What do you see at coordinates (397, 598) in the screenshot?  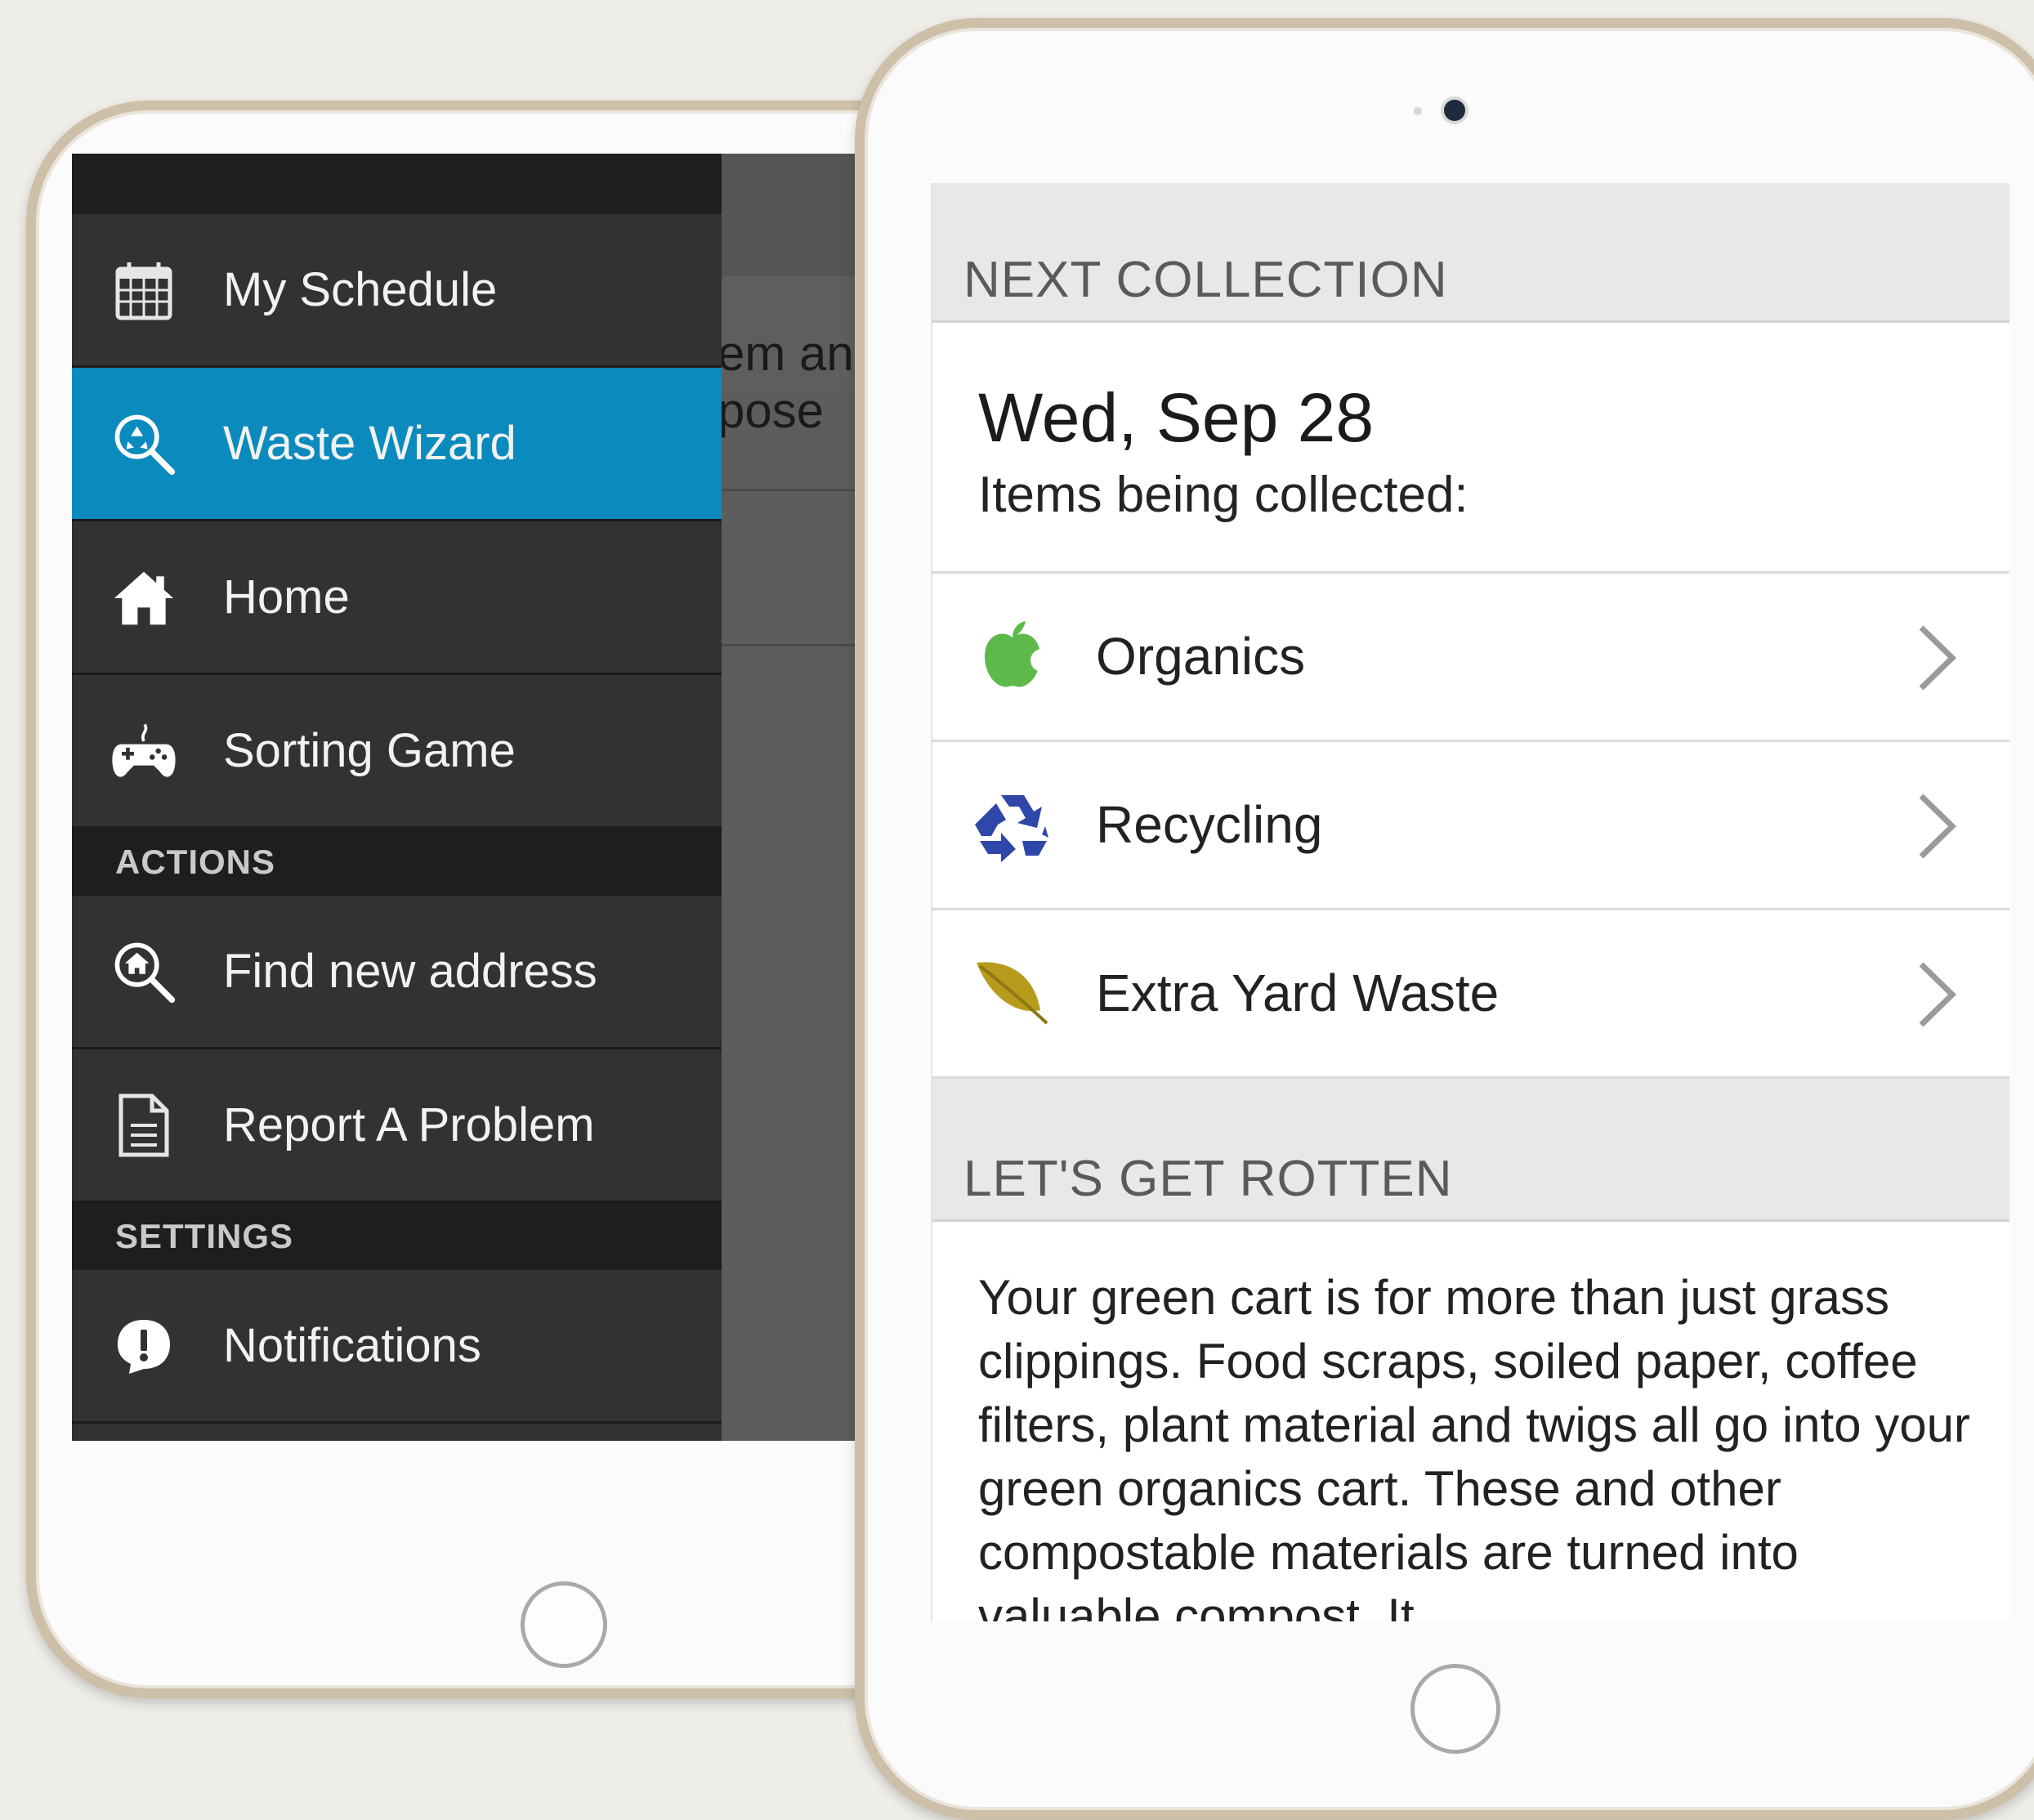 I see `drawer-item-home: Home` at bounding box center [397, 598].